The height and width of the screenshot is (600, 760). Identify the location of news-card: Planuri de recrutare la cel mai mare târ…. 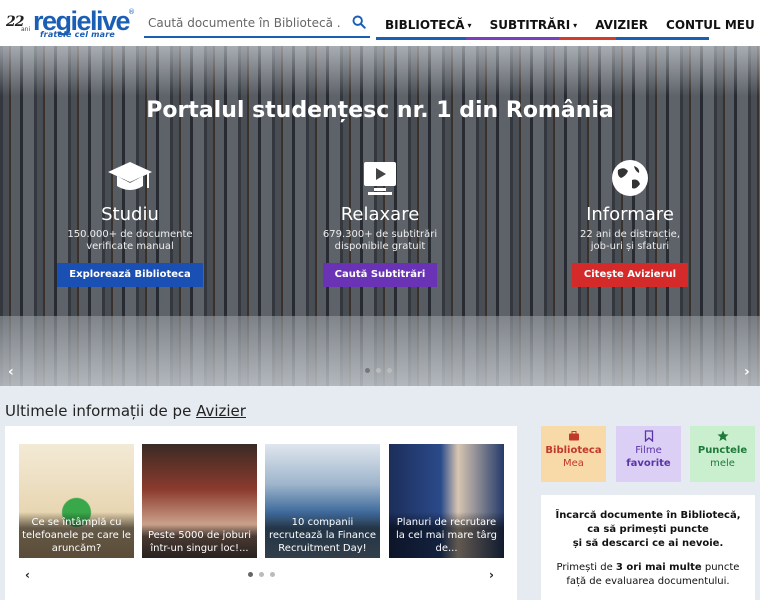
(446, 501).